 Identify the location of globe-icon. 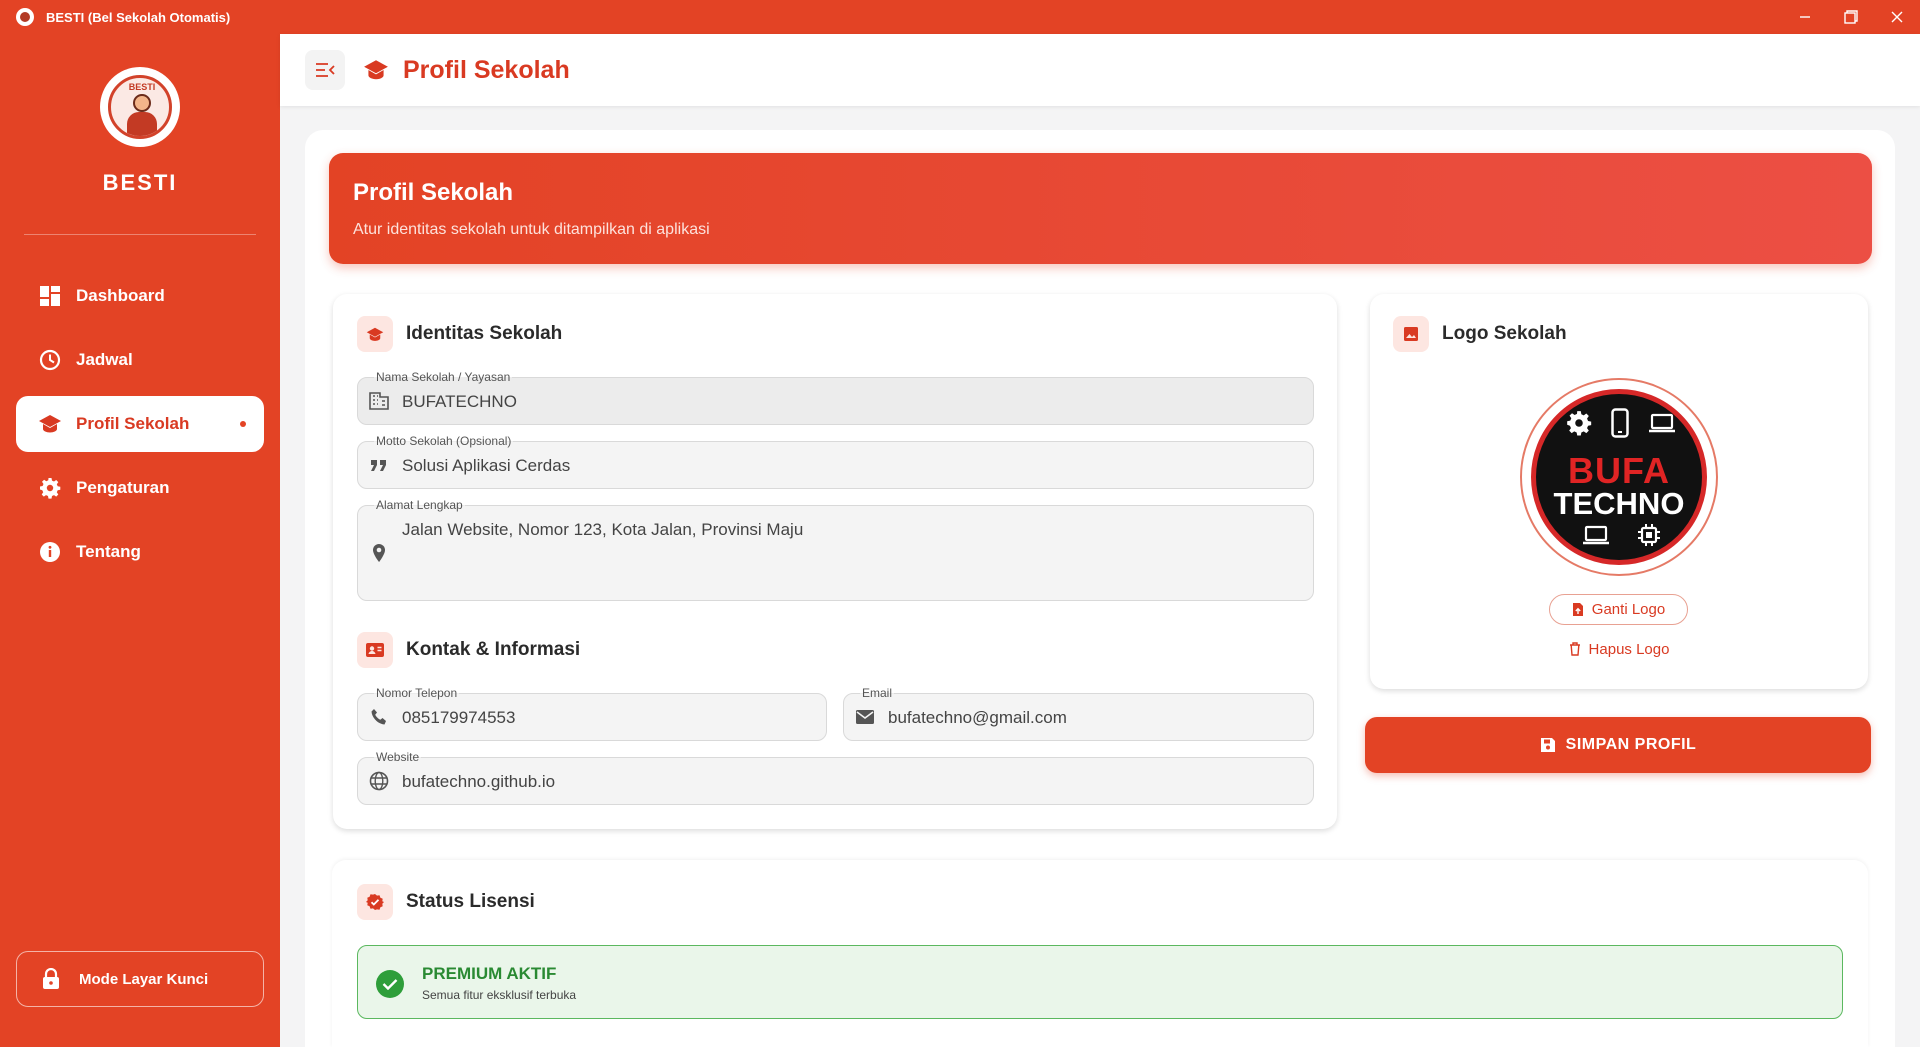
(379, 781).